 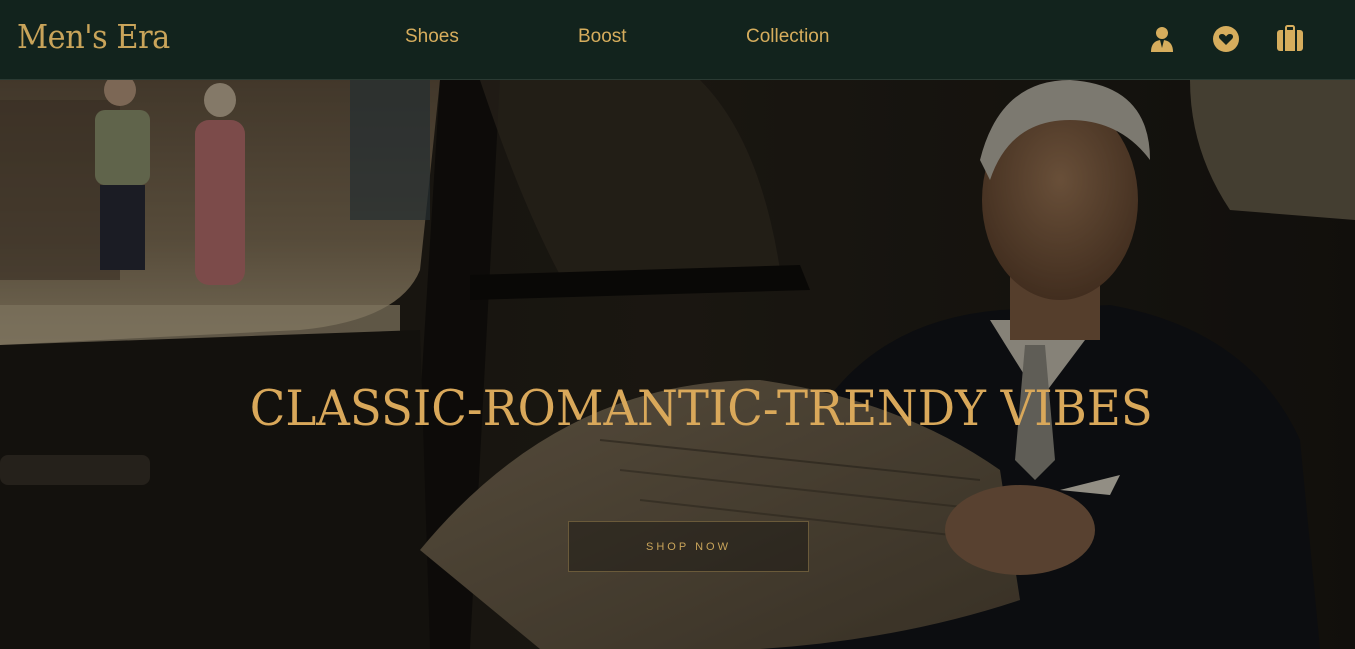 What do you see at coordinates (602, 37) in the screenshot?
I see `nav-link-boost: Boost` at bounding box center [602, 37].